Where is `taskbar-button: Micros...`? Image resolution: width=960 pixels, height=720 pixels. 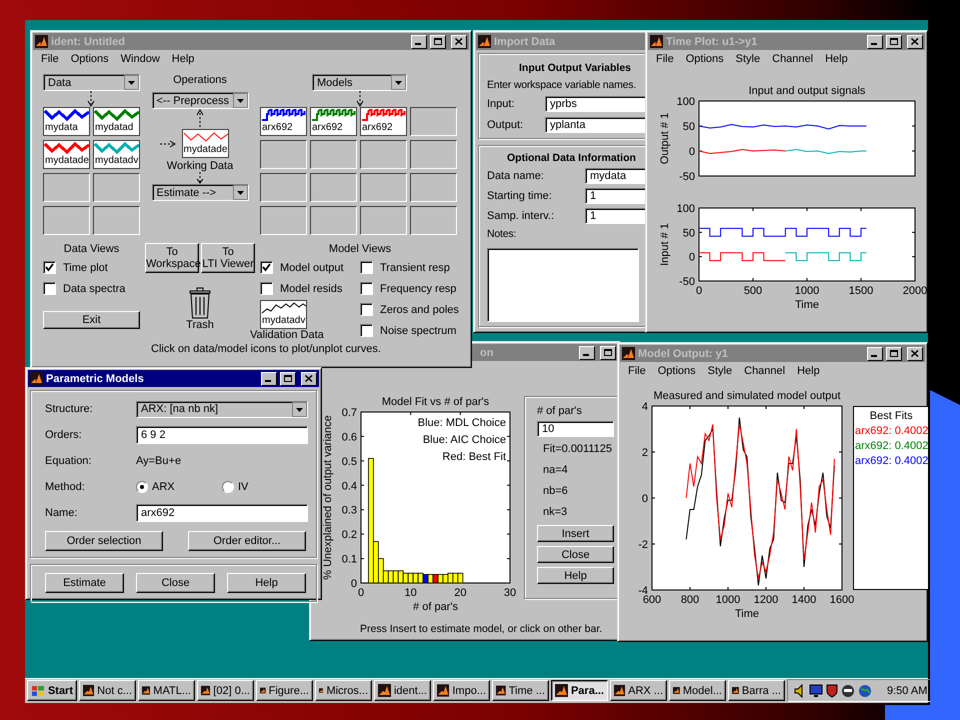 taskbar-button: Micros... is located at coordinates (343, 690).